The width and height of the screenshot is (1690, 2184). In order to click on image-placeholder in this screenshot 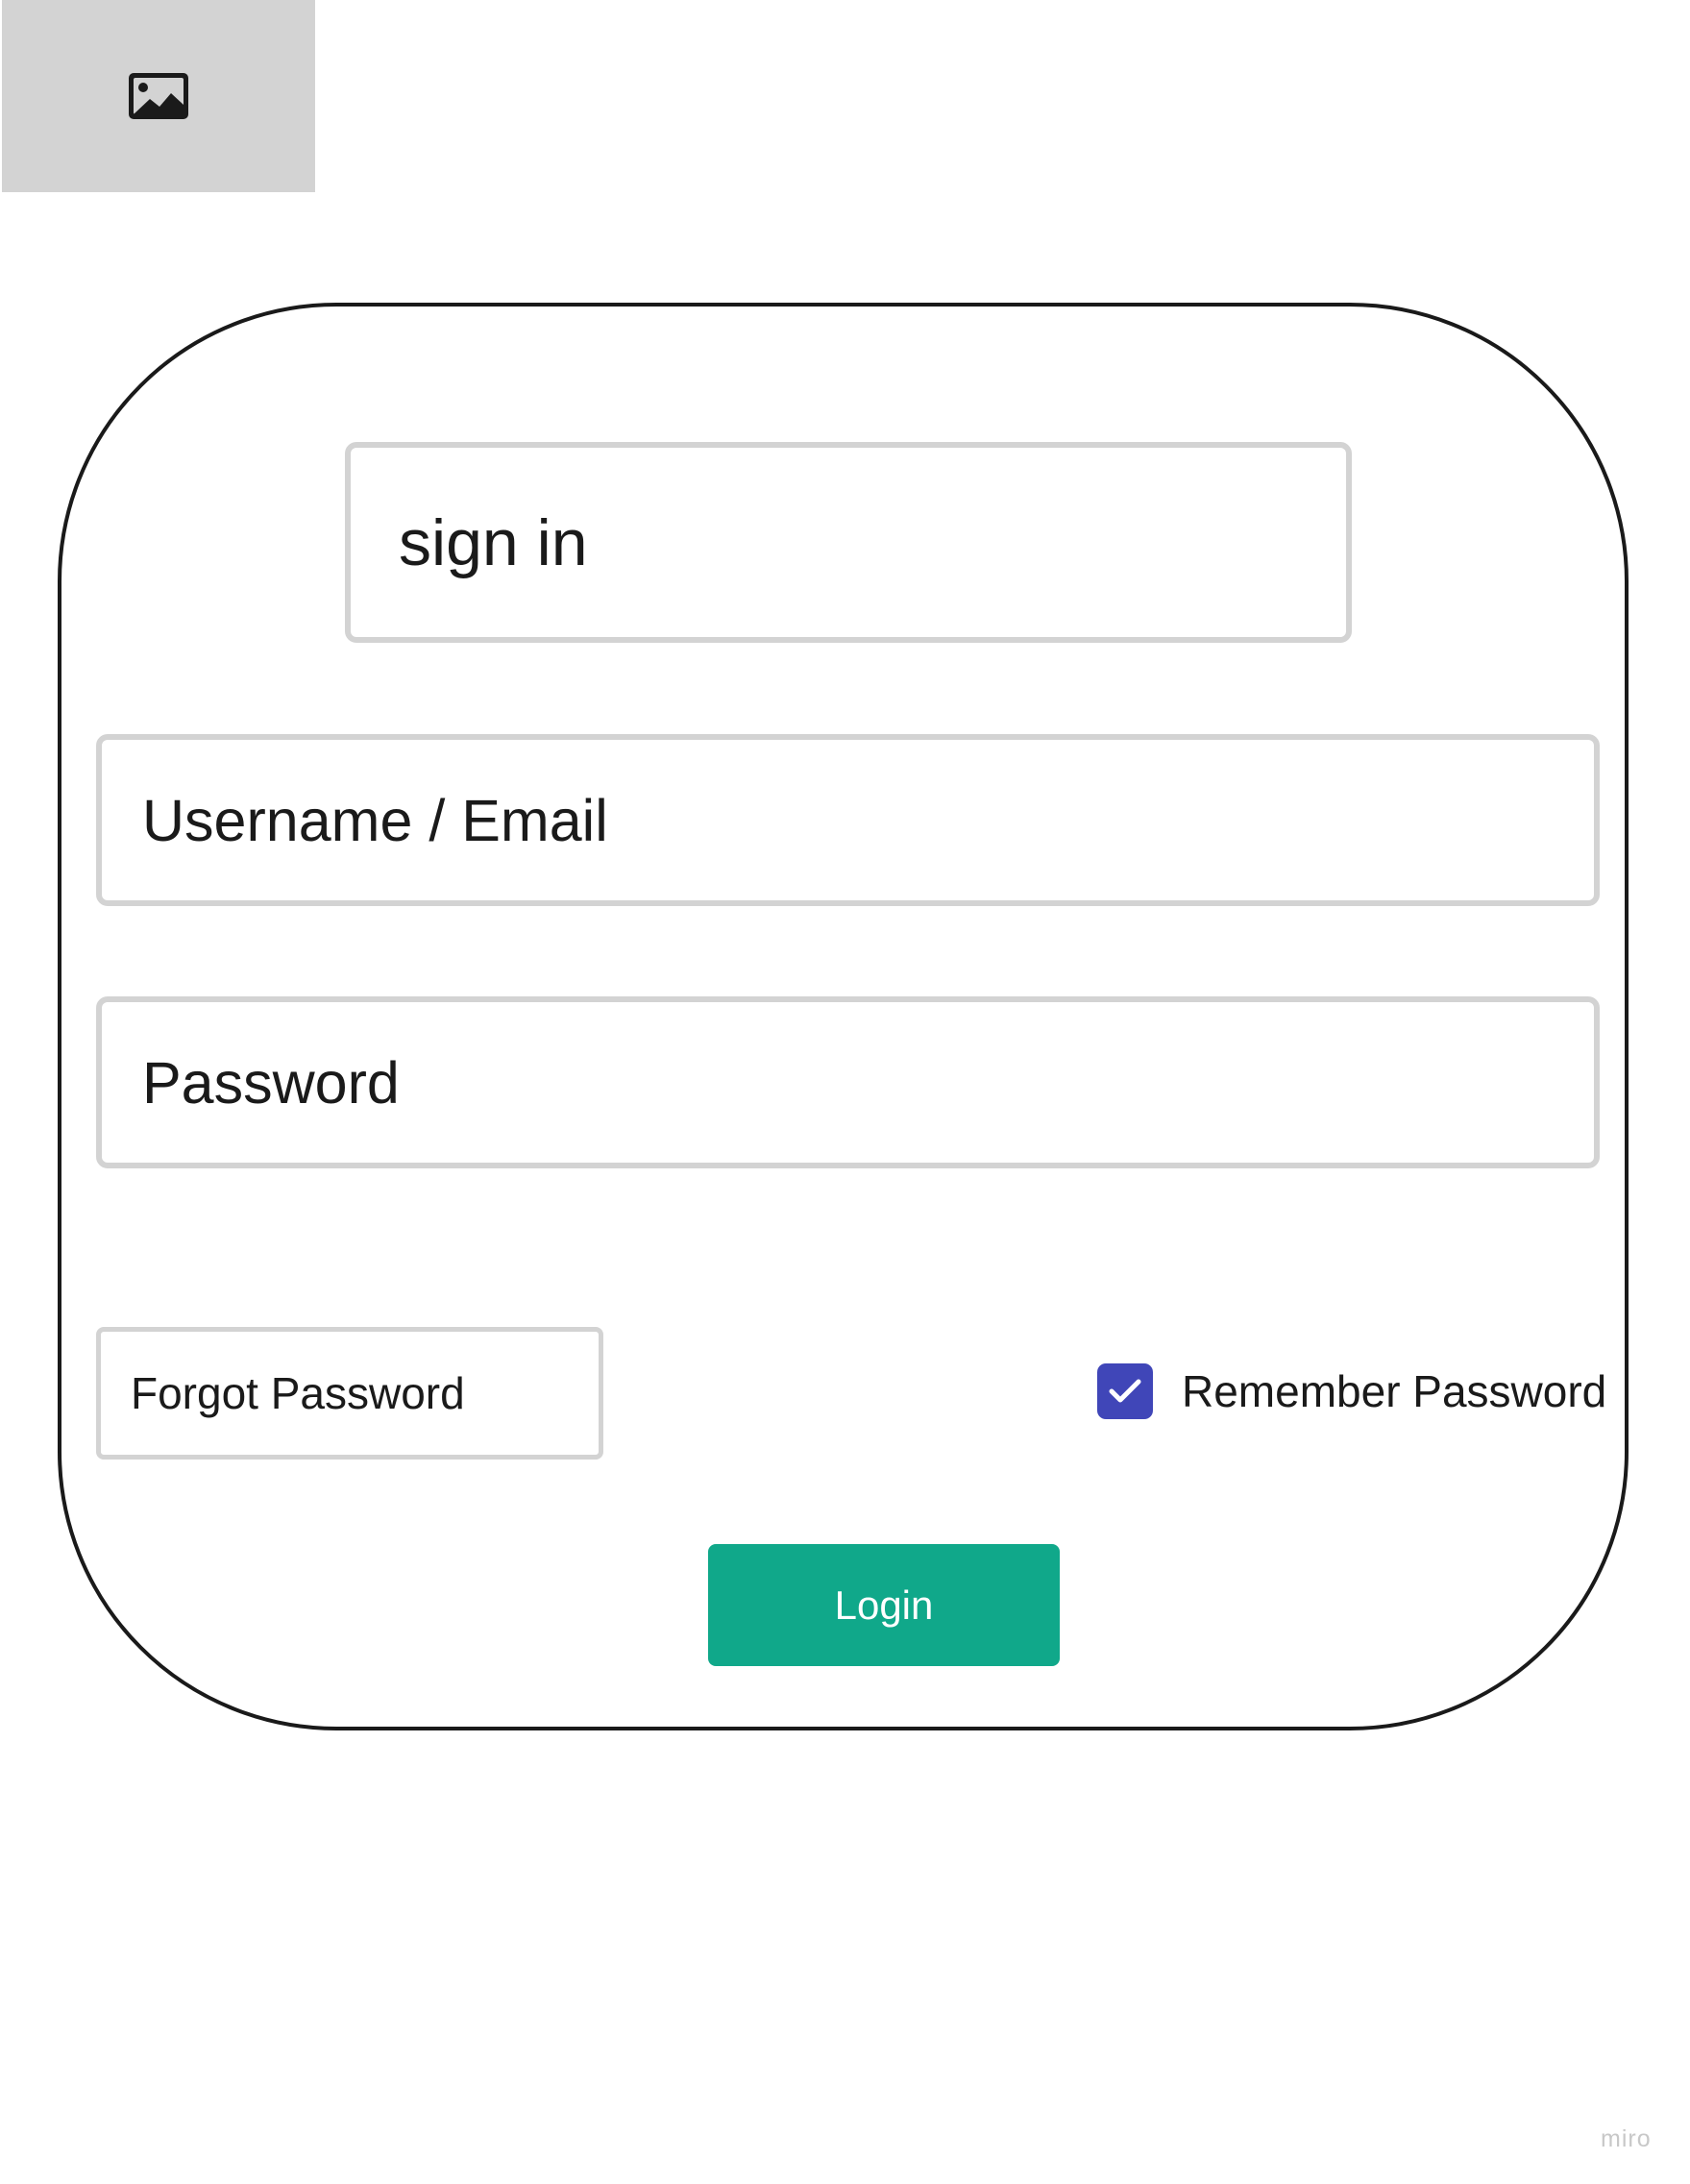, I will do `click(159, 96)`.